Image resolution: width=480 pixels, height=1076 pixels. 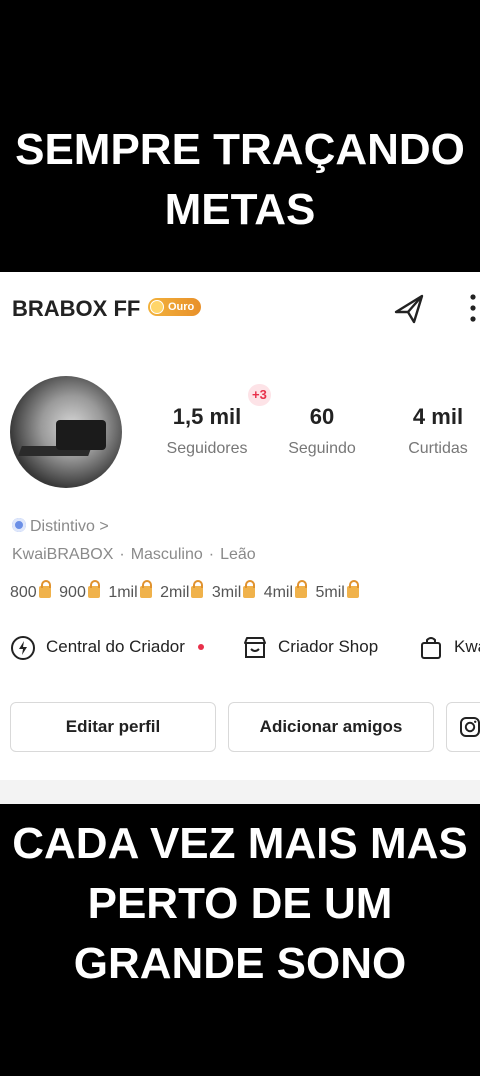 What do you see at coordinates (76, 308) in the screenshot?
I see `profile-name: BRABOX FF` at bounding box center [76, 308].